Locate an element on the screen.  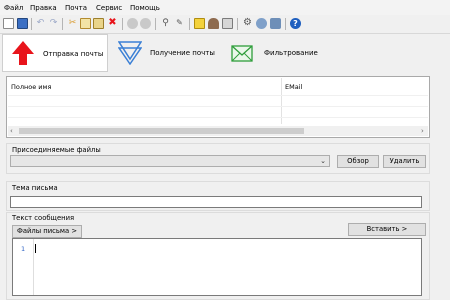
web-icon is located at coordinates (275, 23).